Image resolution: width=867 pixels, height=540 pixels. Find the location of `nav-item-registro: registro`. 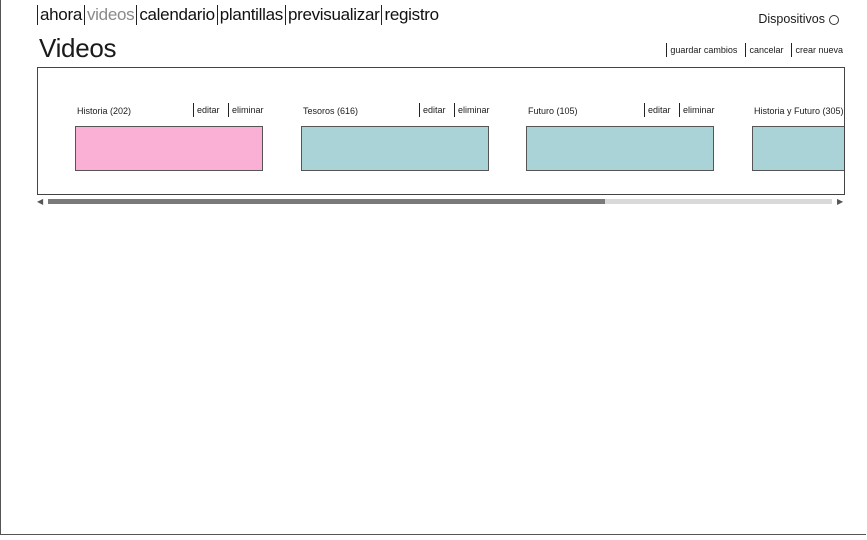

nav-item-registro: registro is located at coordinates (410, 15).